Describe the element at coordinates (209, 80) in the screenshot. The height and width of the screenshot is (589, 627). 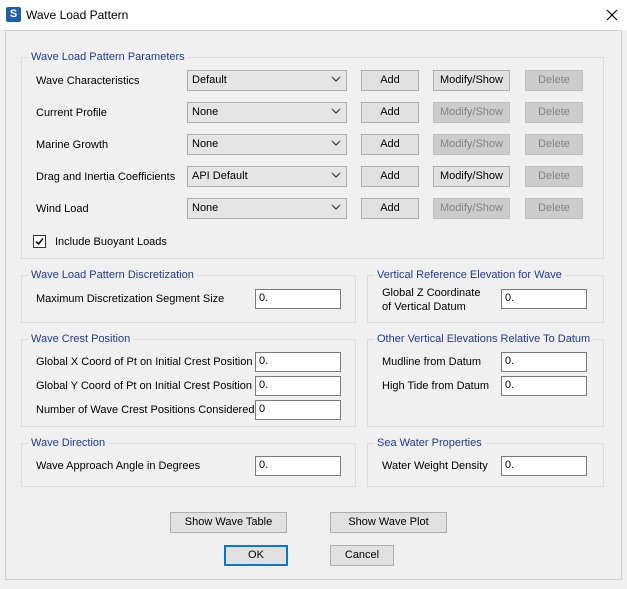
I see `wave-characteristics-value: Default` at that location.